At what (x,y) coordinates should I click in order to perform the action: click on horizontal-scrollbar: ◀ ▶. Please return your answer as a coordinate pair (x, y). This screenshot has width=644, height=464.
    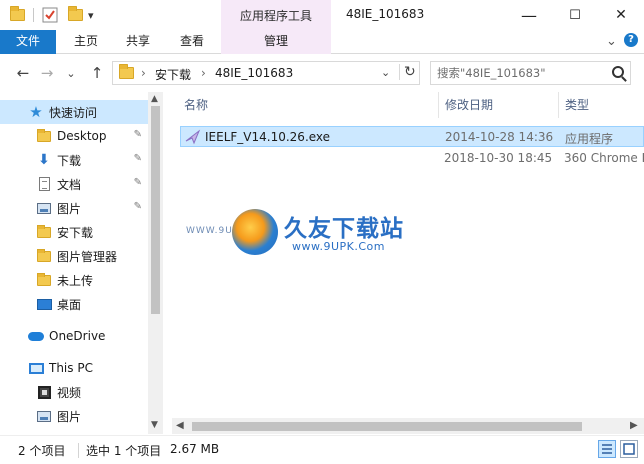
    Looking at the image, I should click on (408, 426).